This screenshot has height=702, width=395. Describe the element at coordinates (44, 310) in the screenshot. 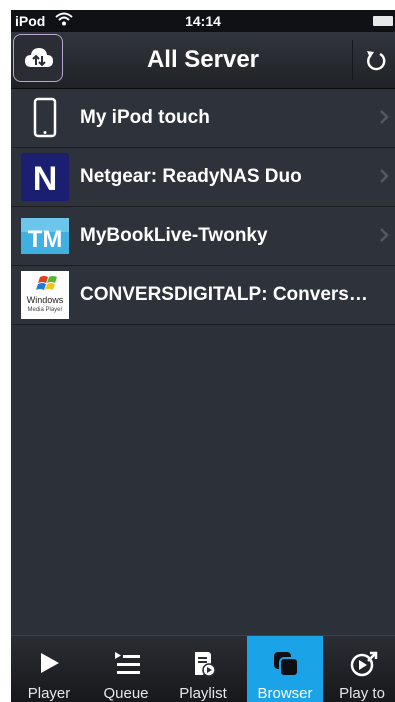

I see `svg-text: Media Player` at that location.